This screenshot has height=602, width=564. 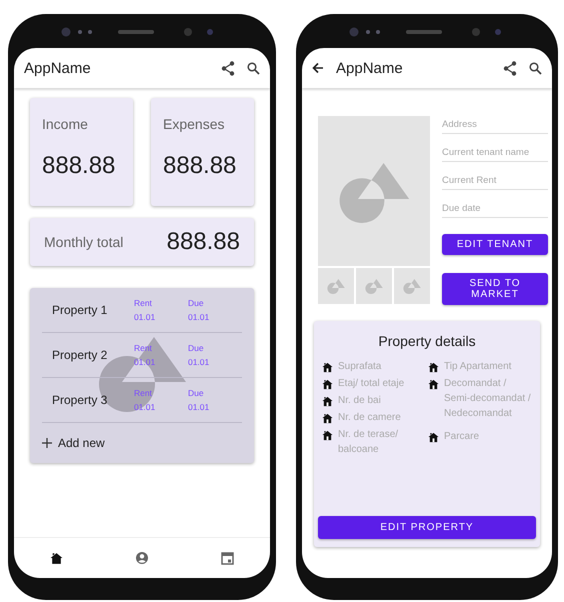 I want to click on card-label: Income, so click(x=65, y=124).